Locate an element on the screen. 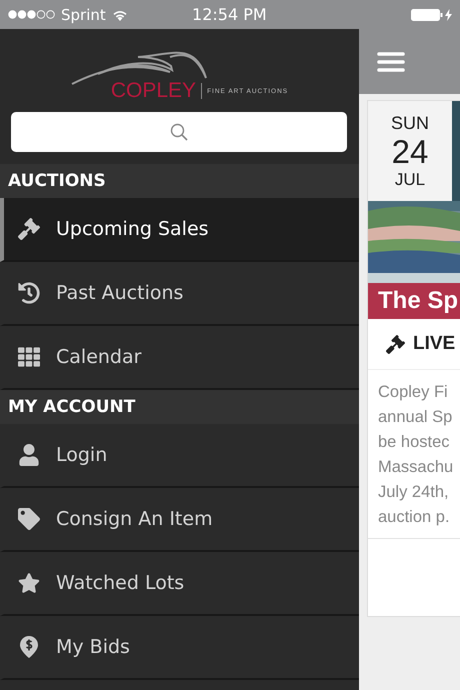  day-number: 24 is located at coordinates (410, 152).